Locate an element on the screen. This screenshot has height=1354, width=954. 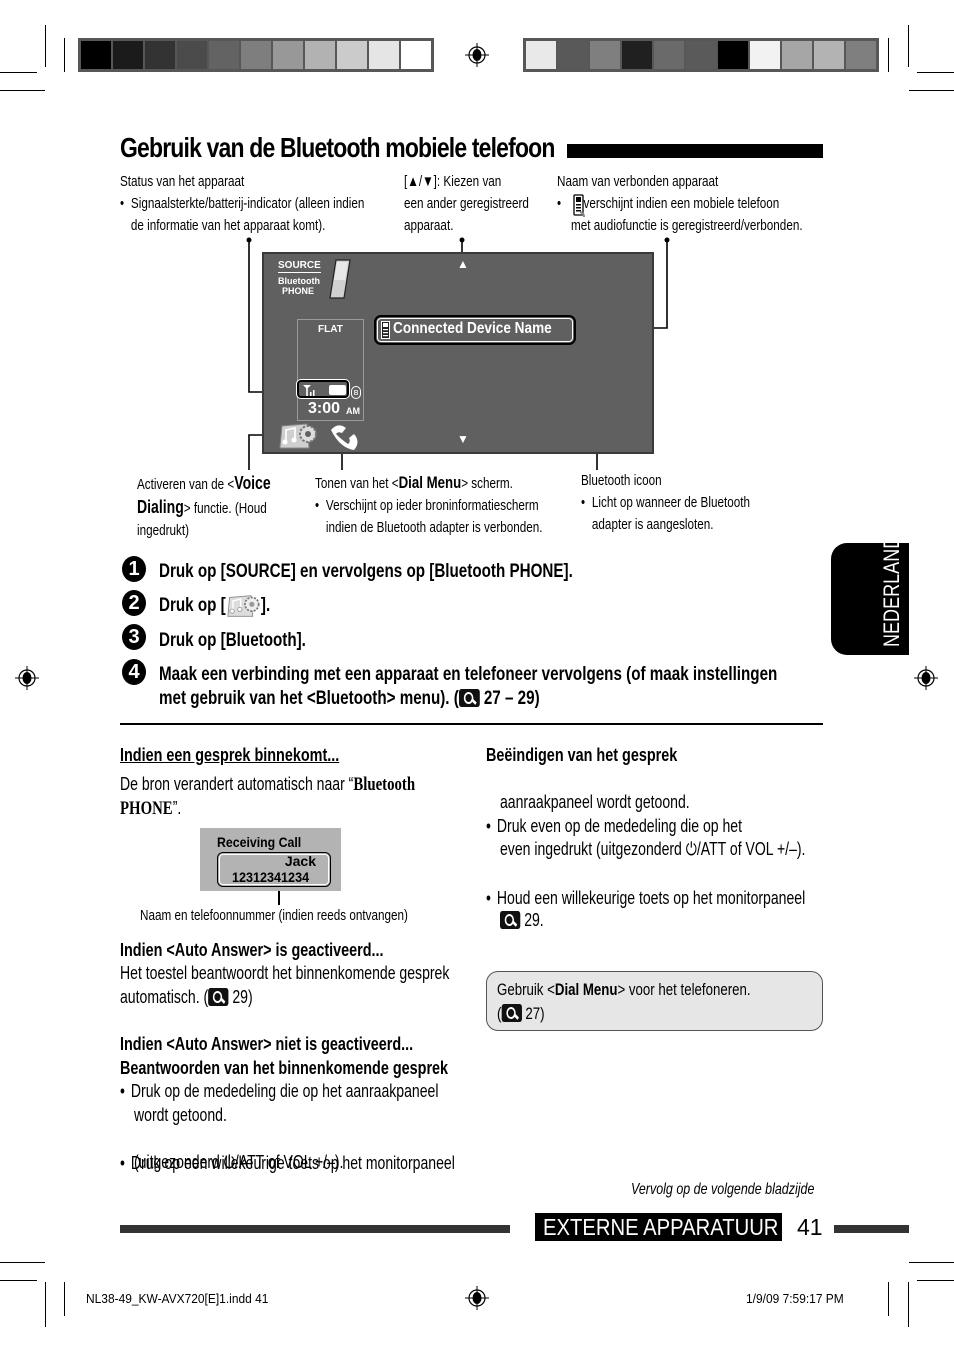
incoming-call-text-cont: PHONE”. is located at coordinates (150, 808).